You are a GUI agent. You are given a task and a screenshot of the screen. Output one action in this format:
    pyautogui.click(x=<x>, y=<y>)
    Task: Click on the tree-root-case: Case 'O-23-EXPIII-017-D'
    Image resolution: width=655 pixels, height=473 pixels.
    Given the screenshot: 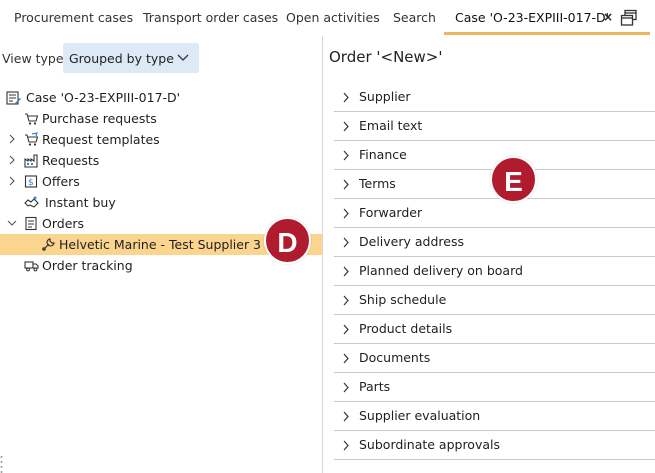 What is the action you would take?
    pyautogui.click(x=161, y=97)
    